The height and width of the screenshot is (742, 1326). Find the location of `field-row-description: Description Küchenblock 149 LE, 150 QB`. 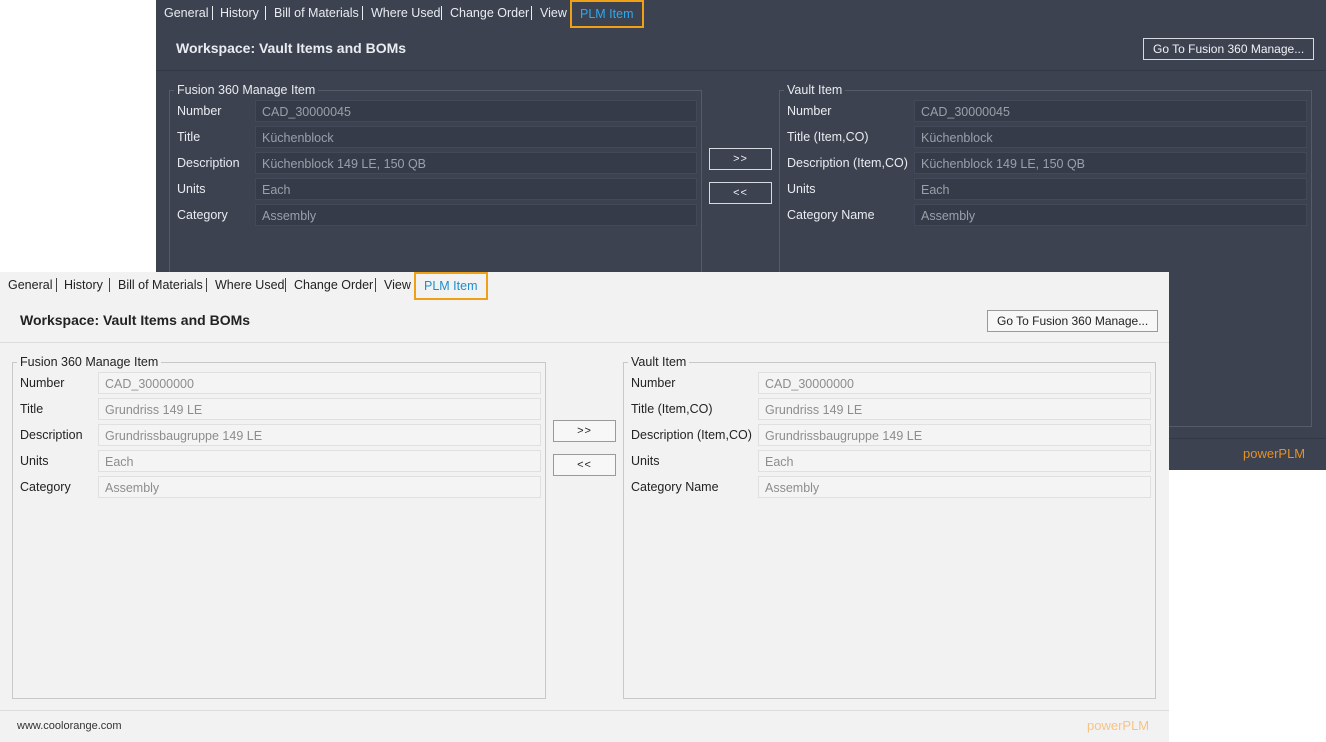

field-row-description: Description Küchenblock 149 LE, 150 QB is located at coordinates (436, 163).